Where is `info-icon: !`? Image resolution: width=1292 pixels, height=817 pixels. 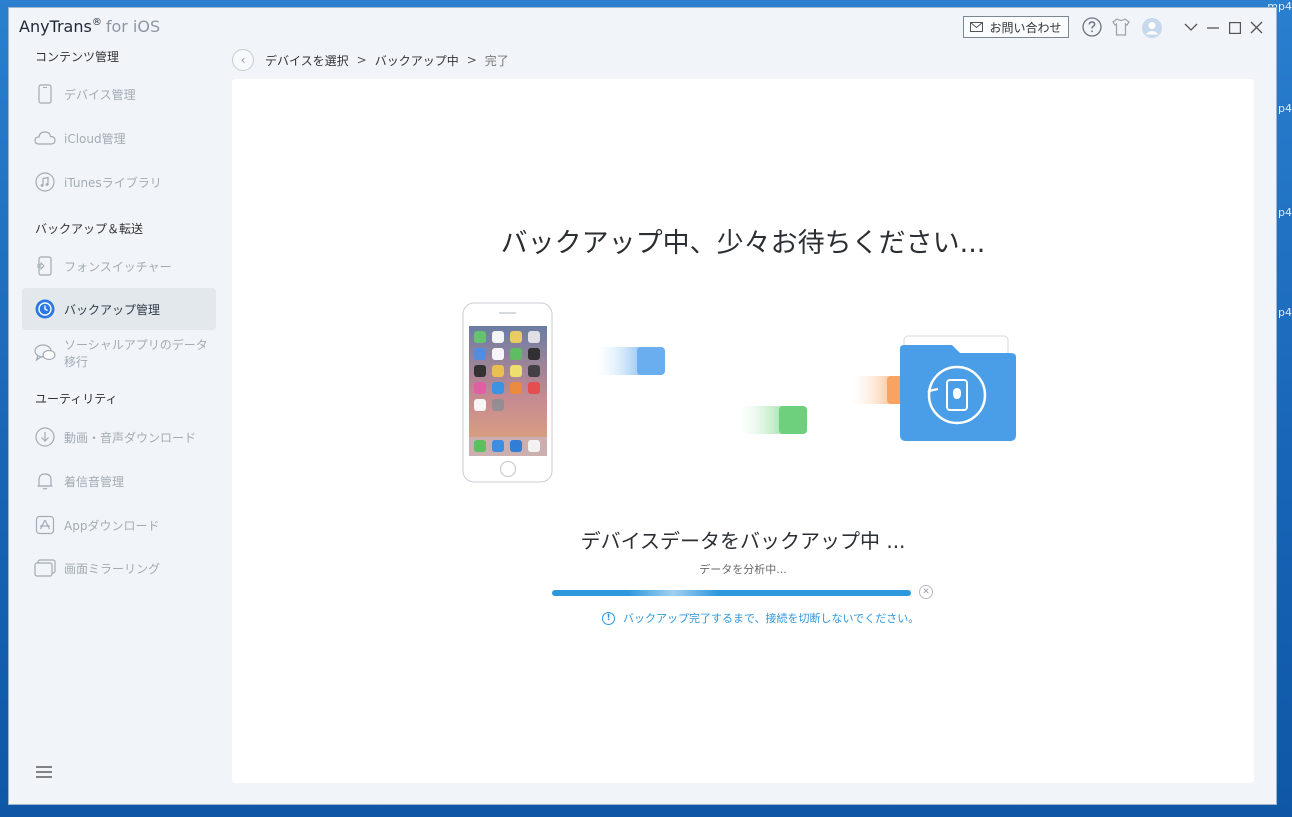
info-icon: ! is located at coordinates (608, 618).